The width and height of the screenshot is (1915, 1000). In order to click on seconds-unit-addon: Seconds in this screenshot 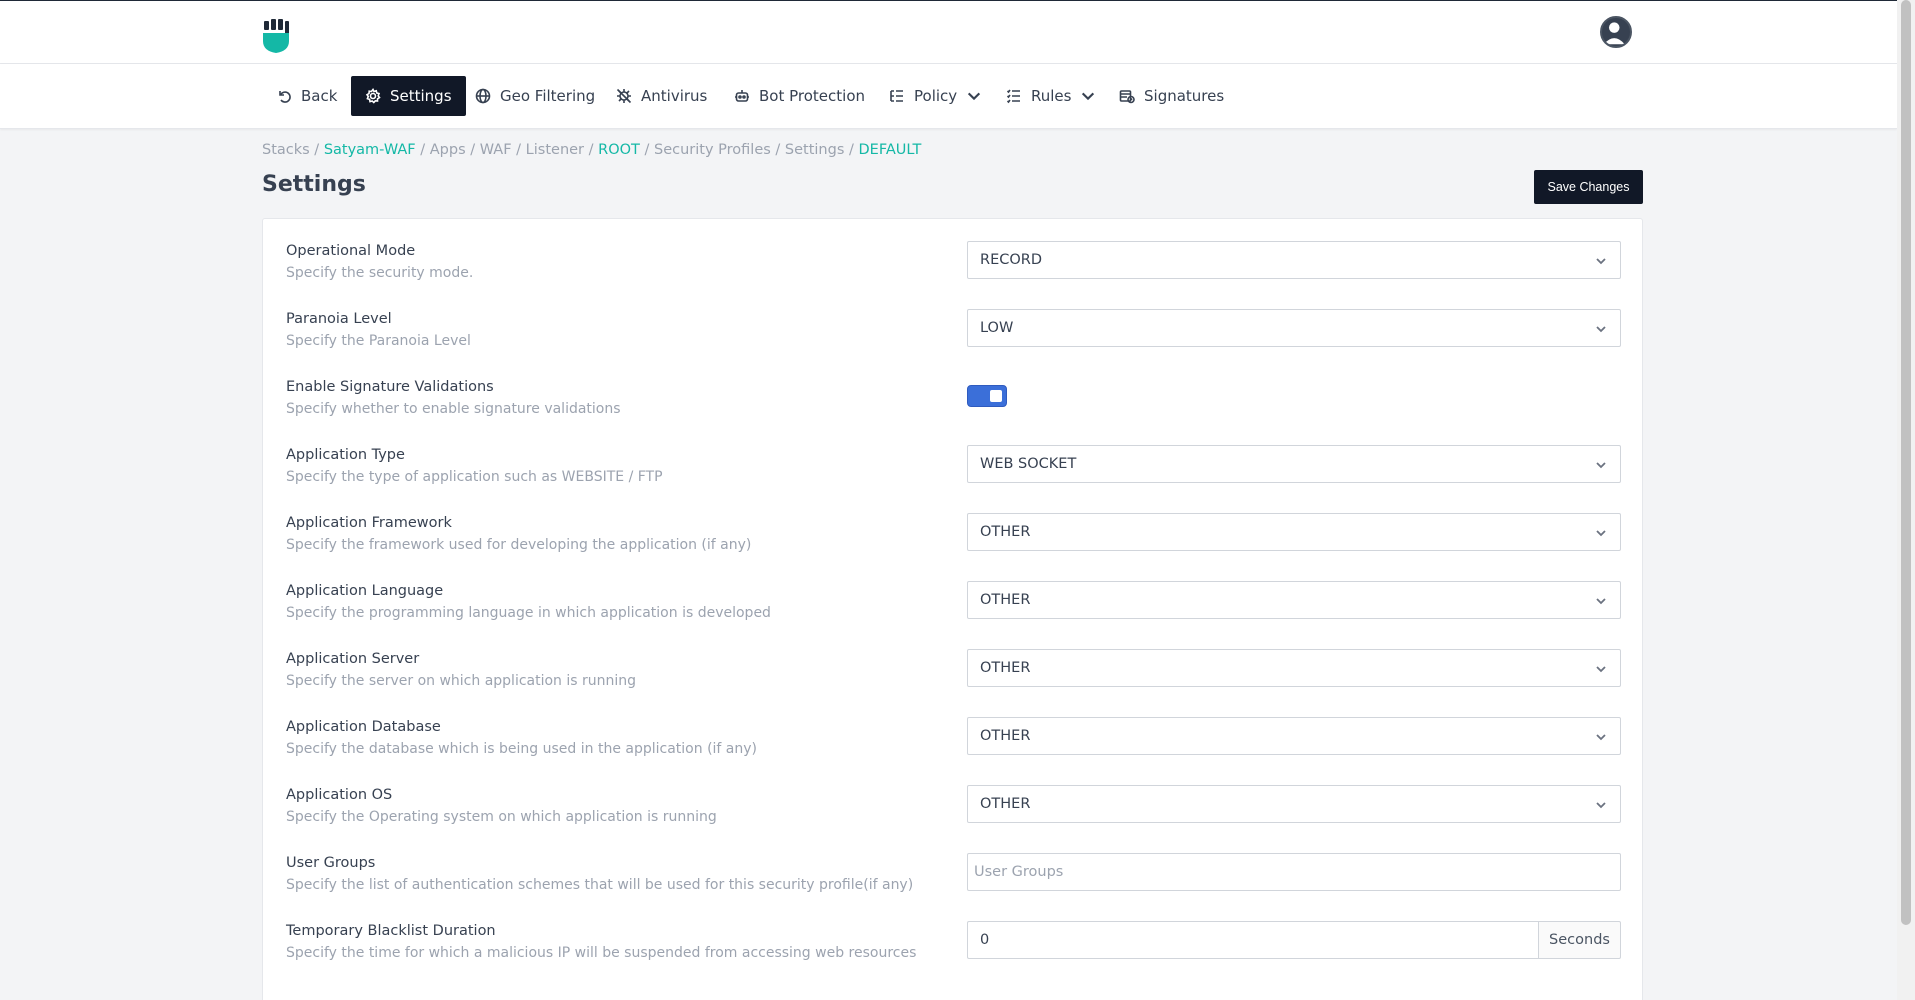, I will do `click(1579, 940)`.